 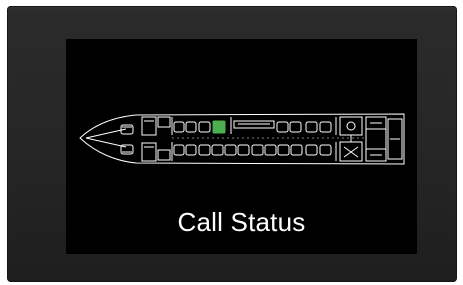 What do you see at coordinates (241, 222) in the screenshot?
I see `call-status-title: Call Status` at bounding box center [241, 222].